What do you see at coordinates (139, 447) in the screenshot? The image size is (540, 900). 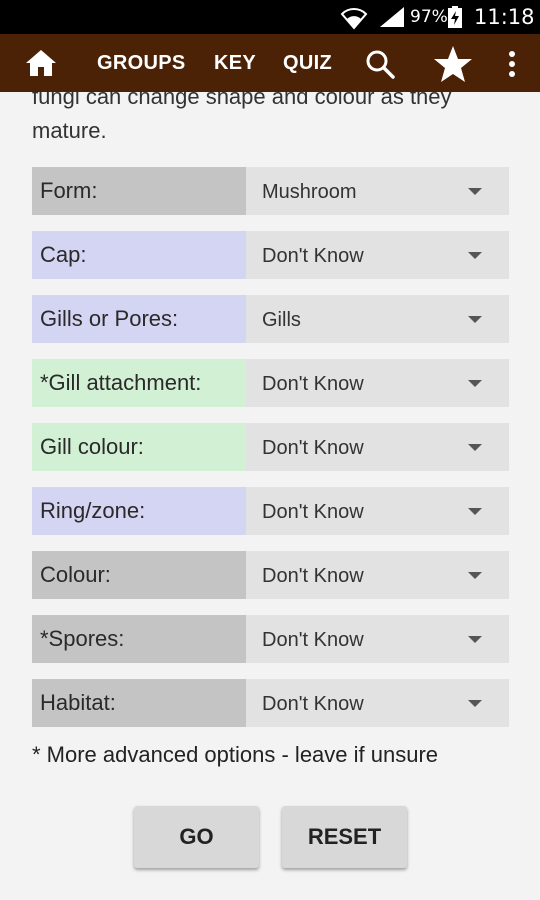 I see `field-label: Gill colour:` at bounding box center [139, 447].